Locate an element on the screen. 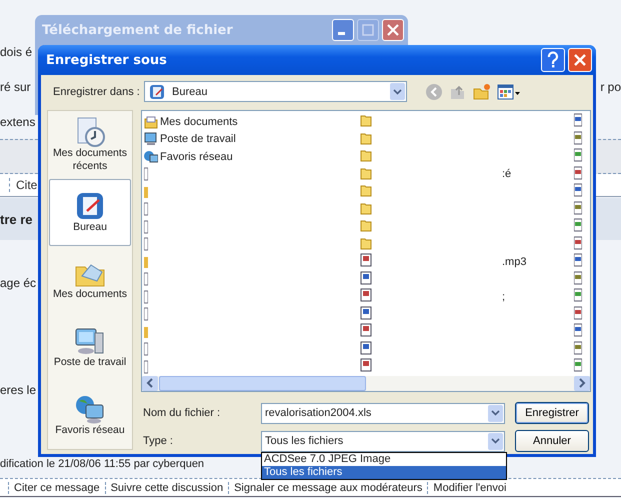 The height and width of the screenshot is (498, 621). page-text: age éc is located at coordinates (18, 283).